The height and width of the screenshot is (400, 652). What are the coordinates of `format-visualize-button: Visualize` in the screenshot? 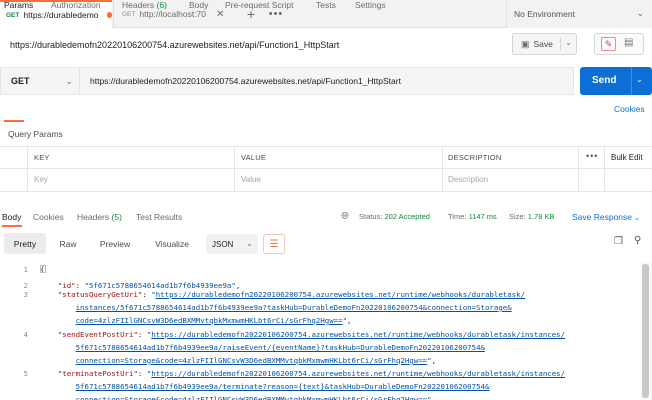 It's located at (172, 243).